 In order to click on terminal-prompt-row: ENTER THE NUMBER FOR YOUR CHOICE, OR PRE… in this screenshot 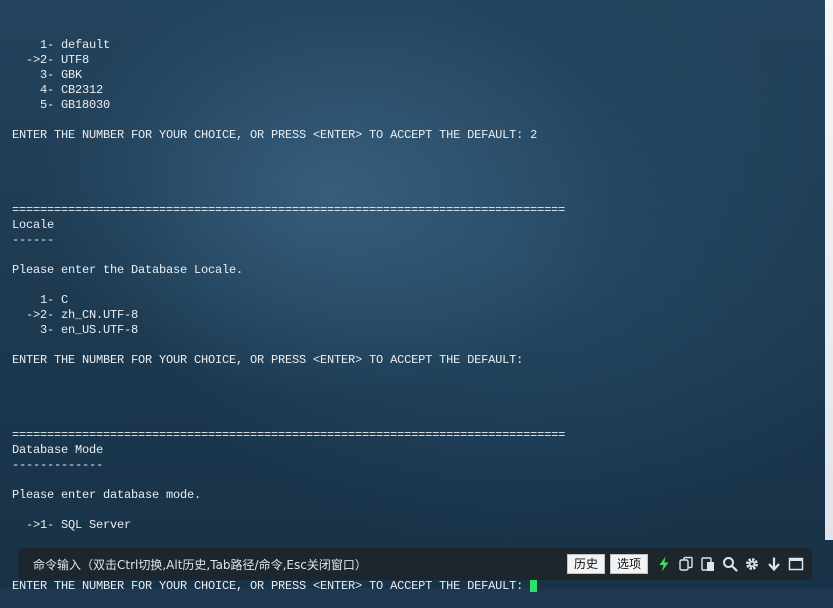, I will do `click(412, 585)`.